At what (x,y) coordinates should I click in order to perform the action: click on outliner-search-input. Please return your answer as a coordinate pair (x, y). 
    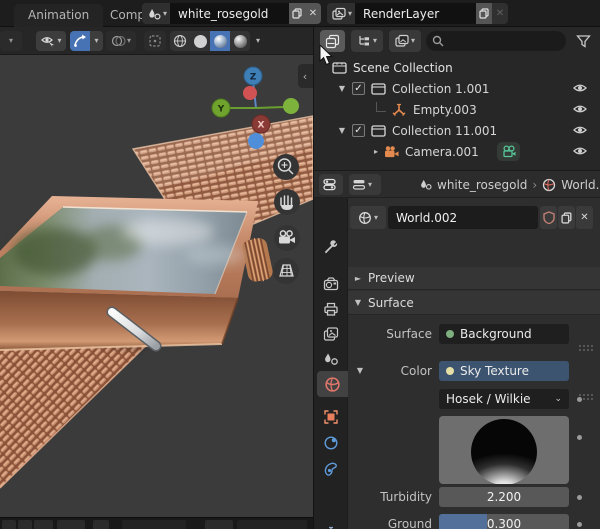
    Looking at the image, I should click on (498, 41).